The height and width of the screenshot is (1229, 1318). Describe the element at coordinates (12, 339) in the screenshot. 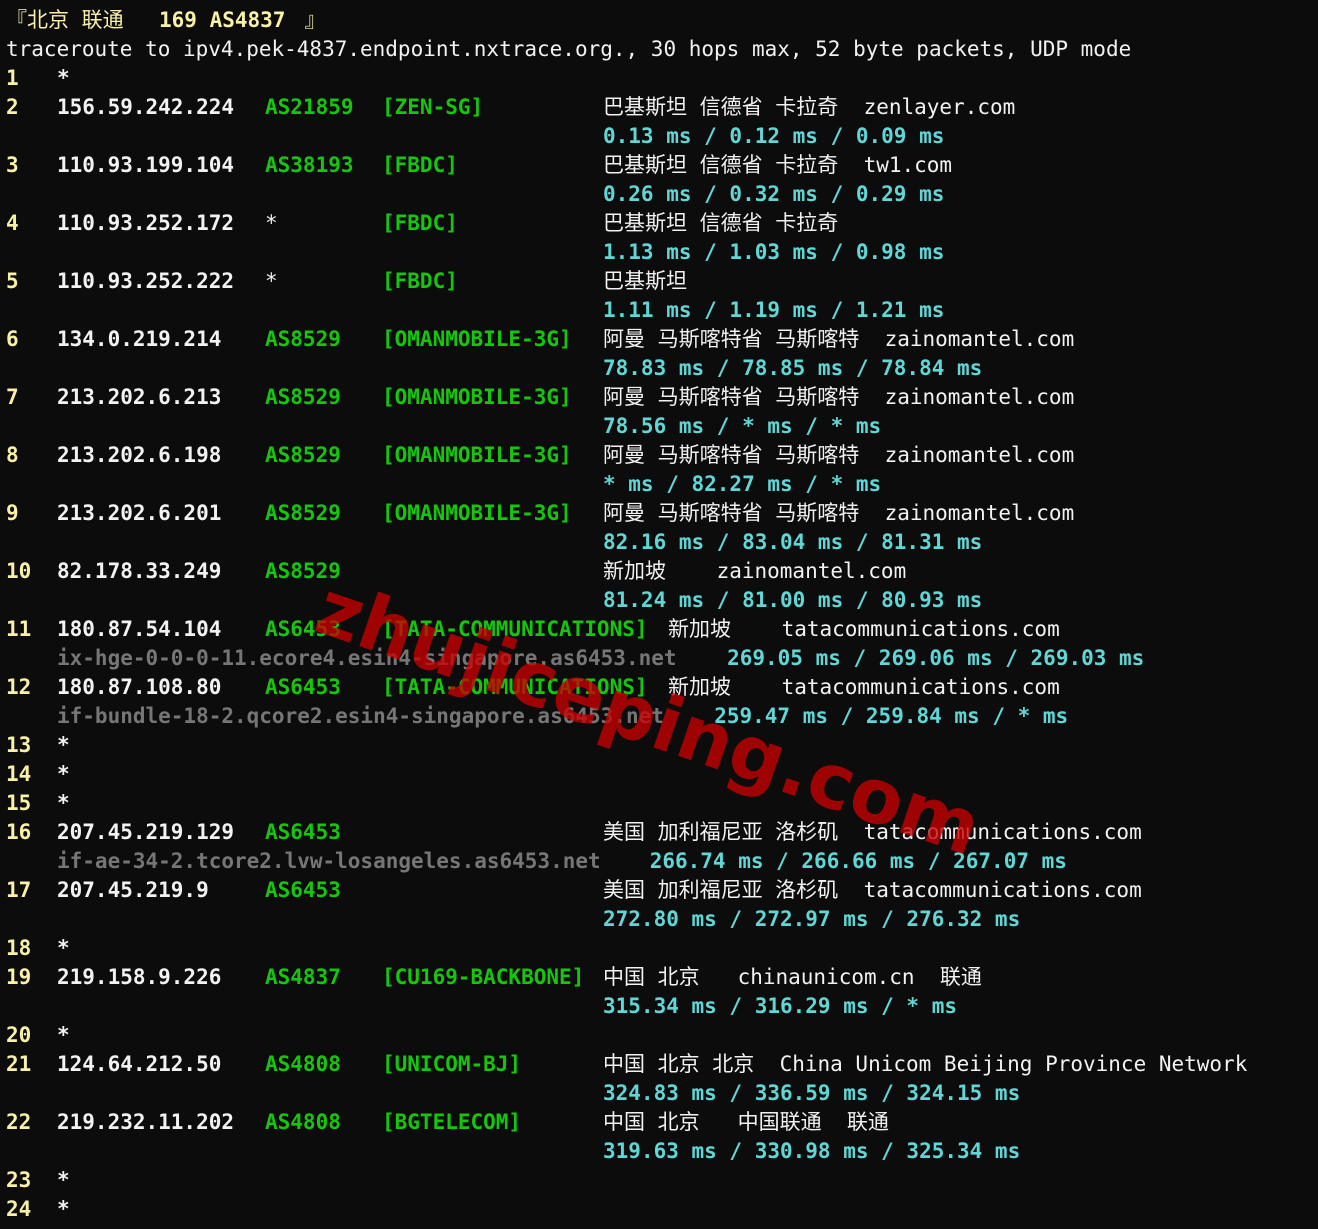

I see `hop-number: 6` at that location.